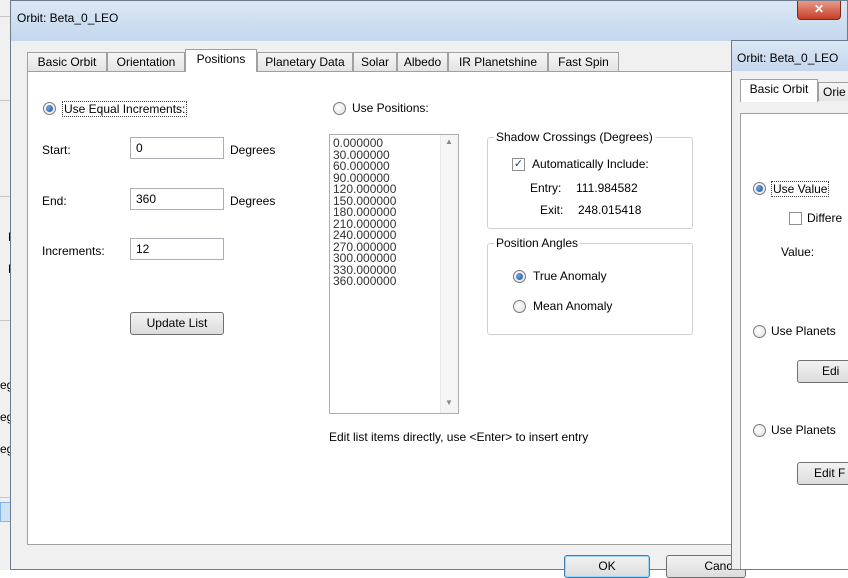  I want to click on use-planets-label-1: Use Planets, so click(803, 331).